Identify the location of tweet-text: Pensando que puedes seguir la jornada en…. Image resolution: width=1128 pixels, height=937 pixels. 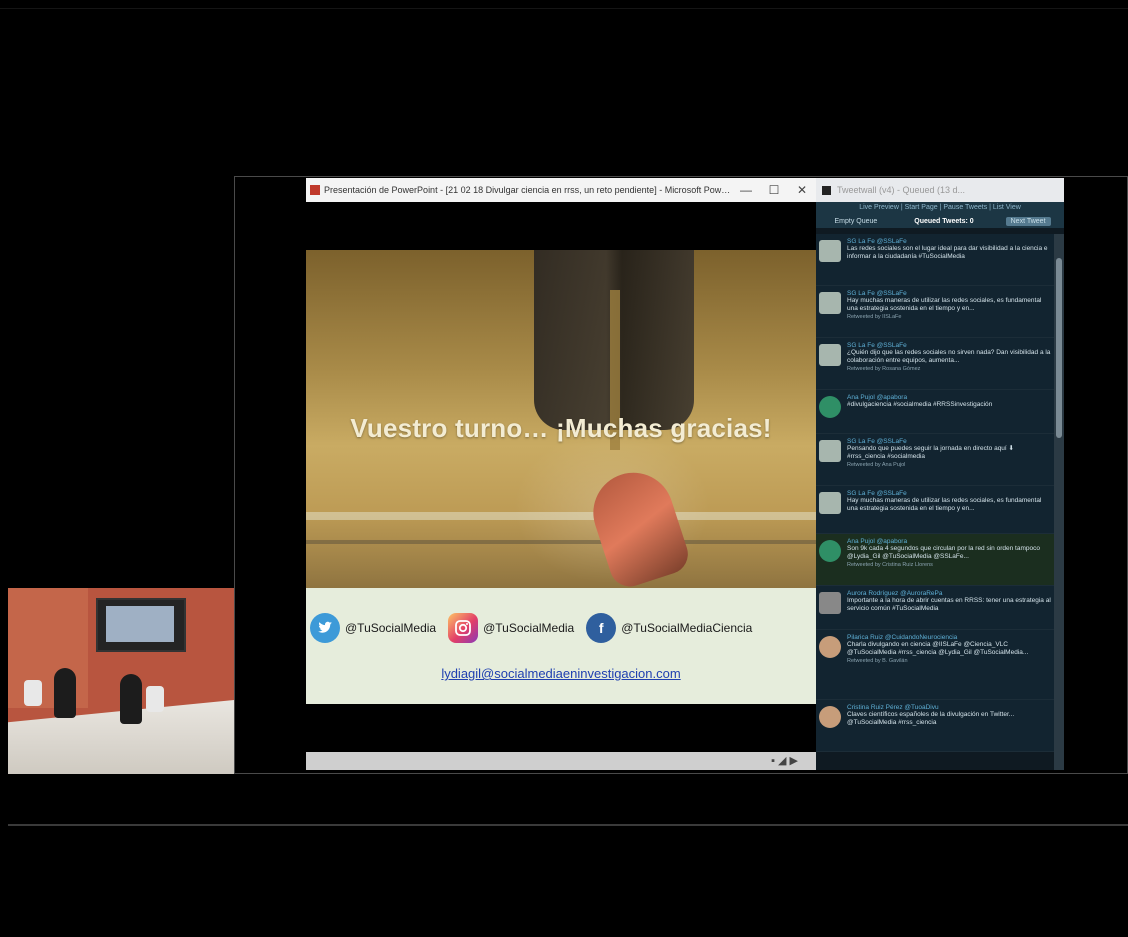
(930, 452).